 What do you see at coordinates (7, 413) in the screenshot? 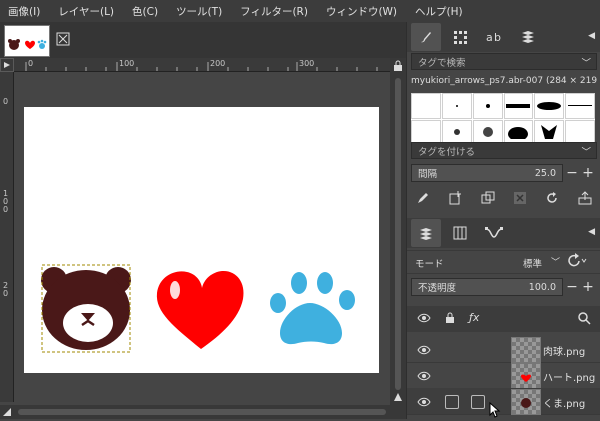
I see `quick-mask-icon` at bounding box center [7, 413].